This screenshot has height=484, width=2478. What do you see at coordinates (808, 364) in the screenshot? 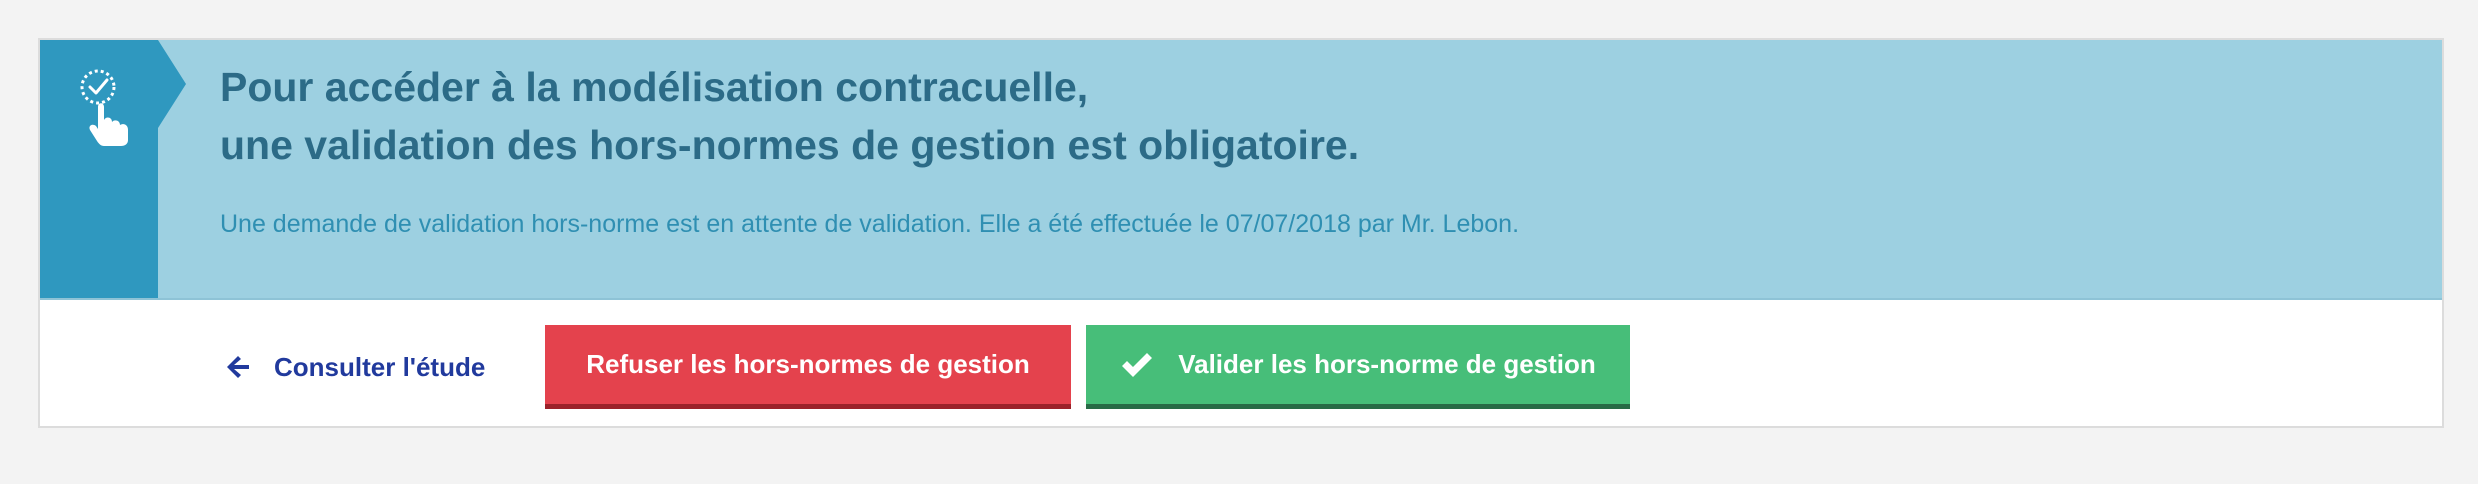
I see `refuse-button-label: Refuser les hors-normes de gestion` at bounding box center [808, 364].